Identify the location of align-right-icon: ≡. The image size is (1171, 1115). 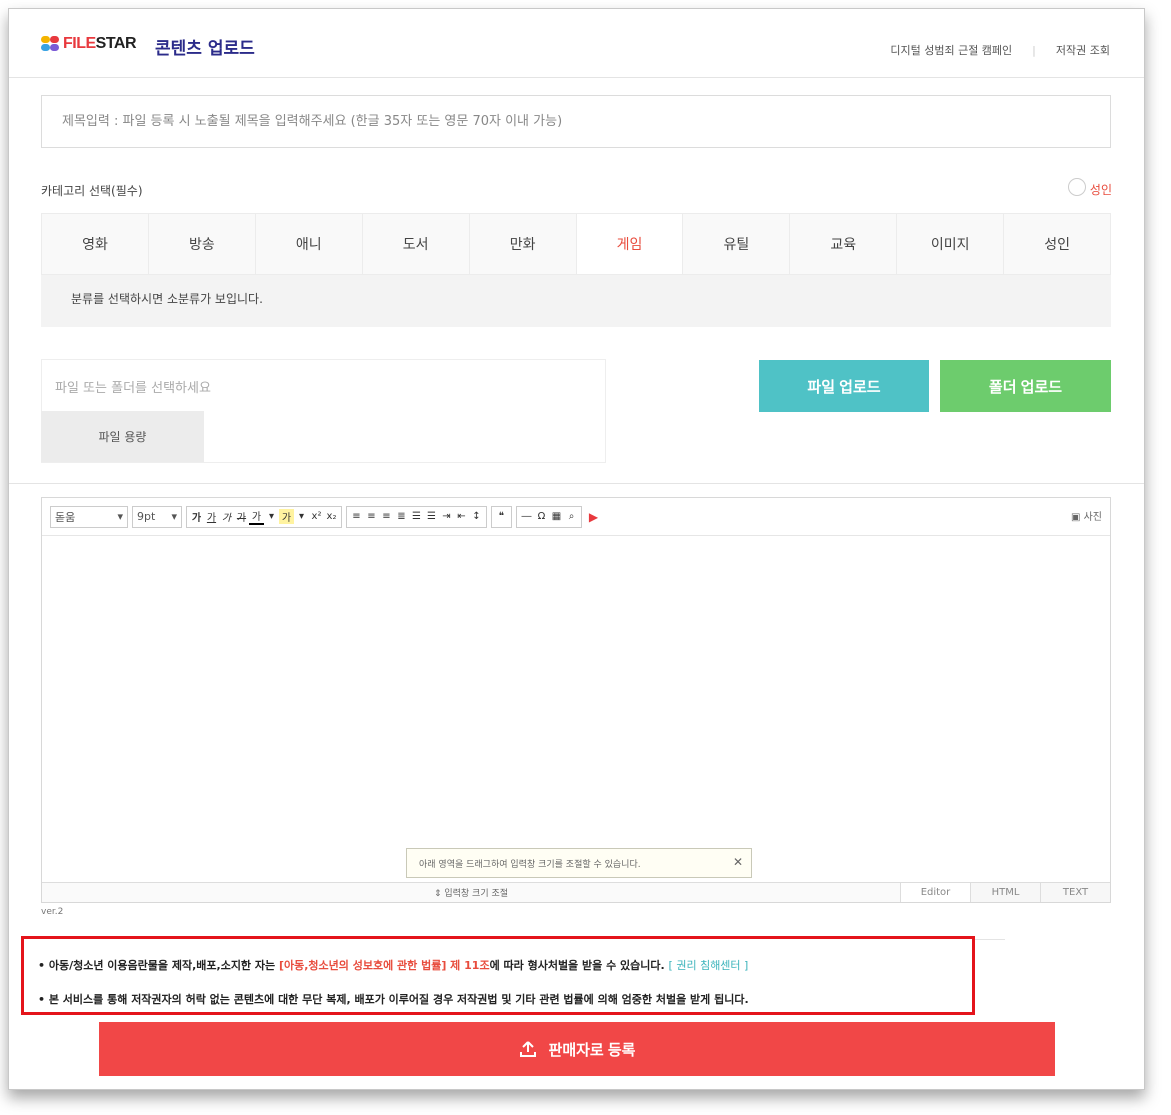
(386, 516).